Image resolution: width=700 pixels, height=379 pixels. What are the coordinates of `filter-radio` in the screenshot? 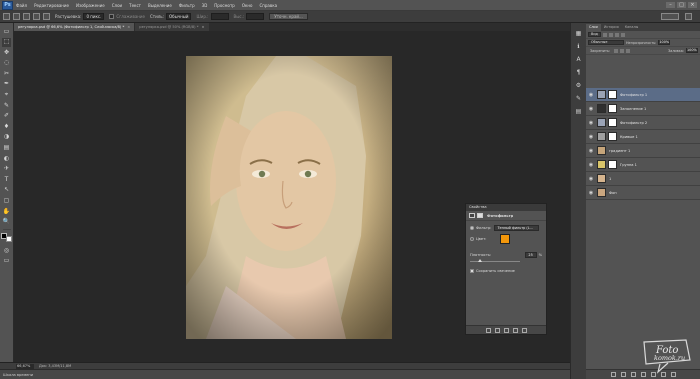 It's located at (472, 228).